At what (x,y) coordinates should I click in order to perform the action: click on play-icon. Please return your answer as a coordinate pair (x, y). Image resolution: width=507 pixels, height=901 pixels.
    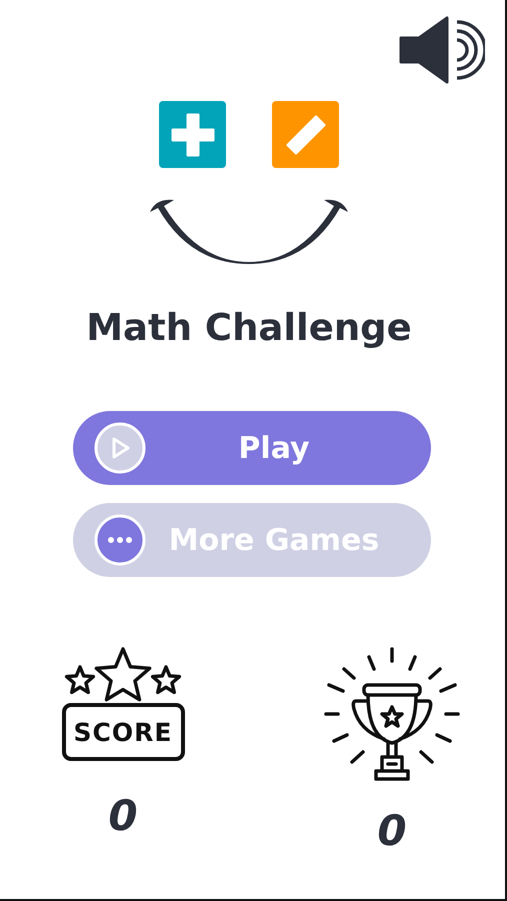
    Looking at the image, I should click on (120, 448).